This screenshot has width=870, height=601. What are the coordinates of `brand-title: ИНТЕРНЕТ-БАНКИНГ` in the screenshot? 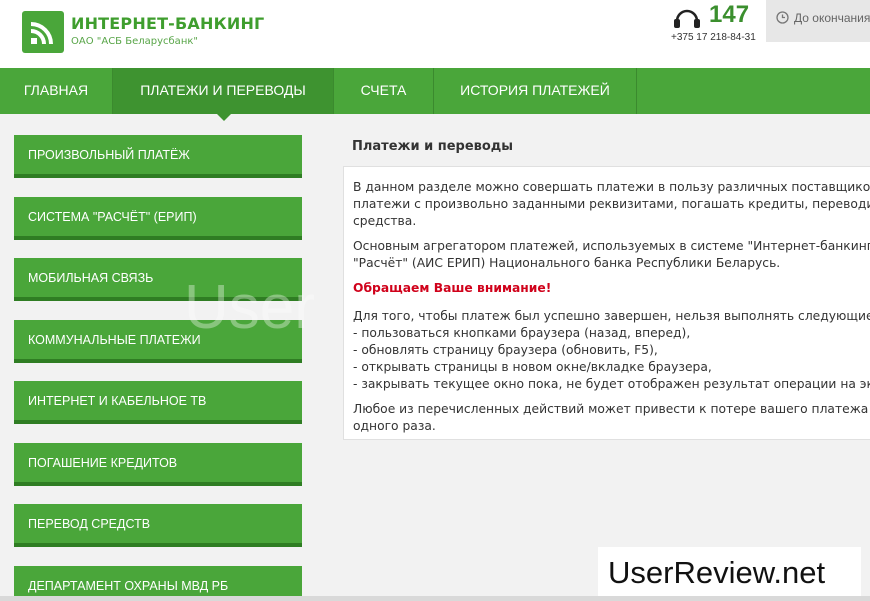 It's located at (168, 23).